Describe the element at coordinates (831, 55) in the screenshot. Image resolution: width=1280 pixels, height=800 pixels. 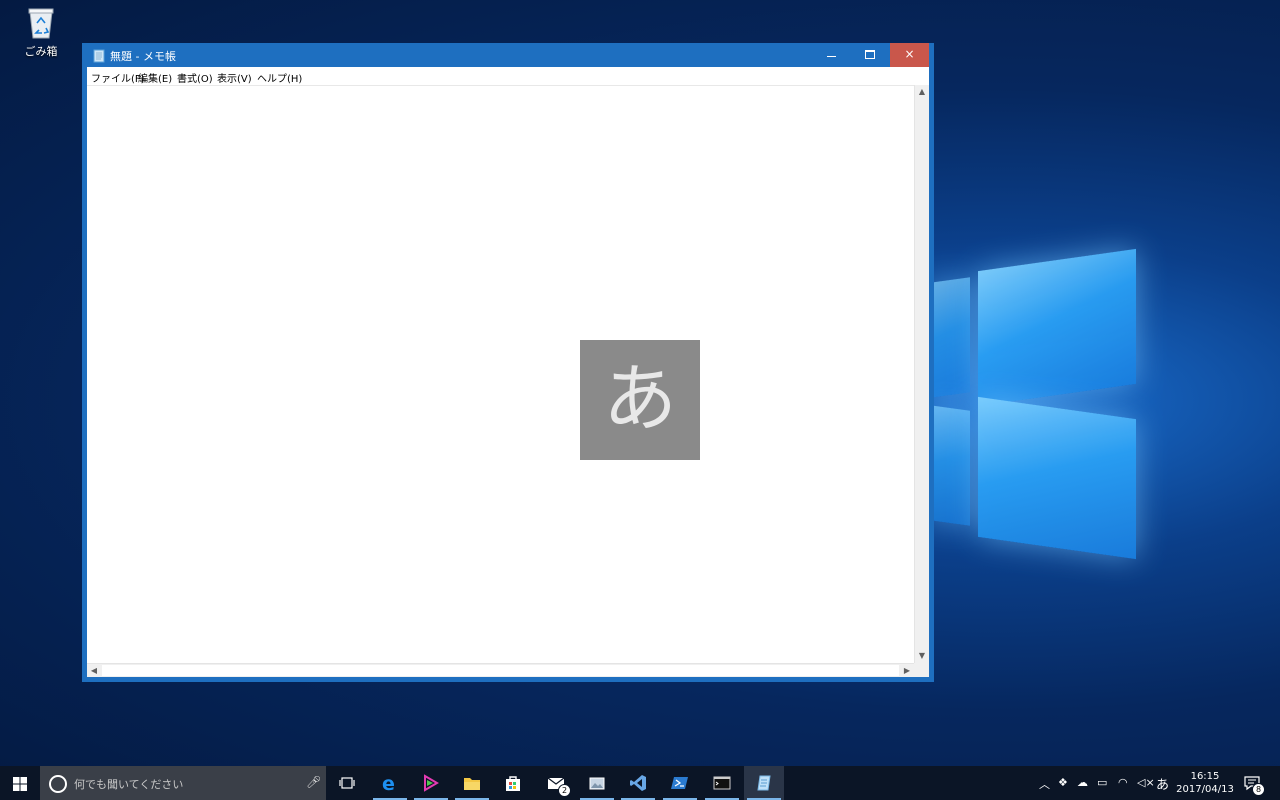
I see `minimize-button` at that location.